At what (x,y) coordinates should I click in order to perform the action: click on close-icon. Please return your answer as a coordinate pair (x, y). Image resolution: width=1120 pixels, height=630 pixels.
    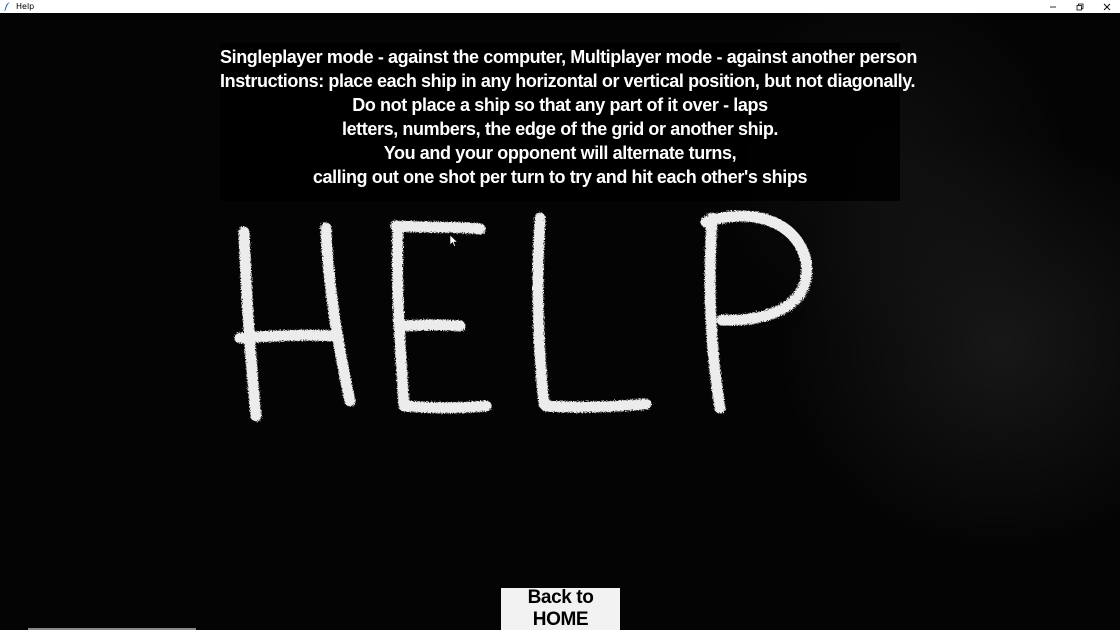
    Looking at the image, I should click on (1106, 6).